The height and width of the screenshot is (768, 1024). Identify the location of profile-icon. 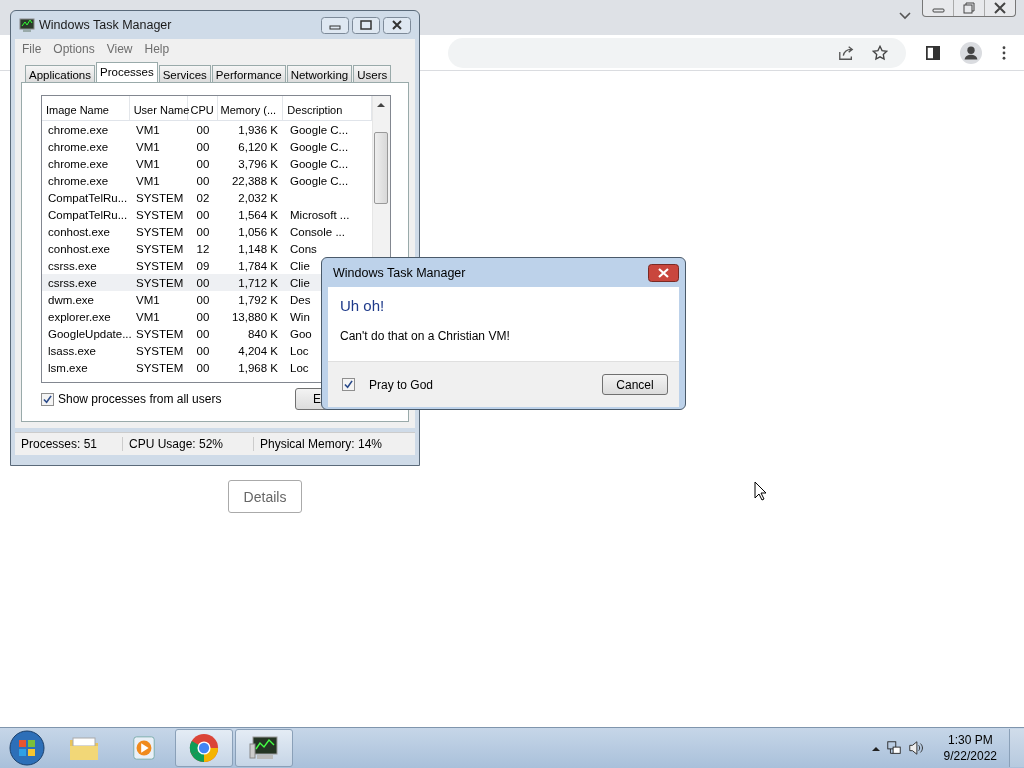
(971, 52).